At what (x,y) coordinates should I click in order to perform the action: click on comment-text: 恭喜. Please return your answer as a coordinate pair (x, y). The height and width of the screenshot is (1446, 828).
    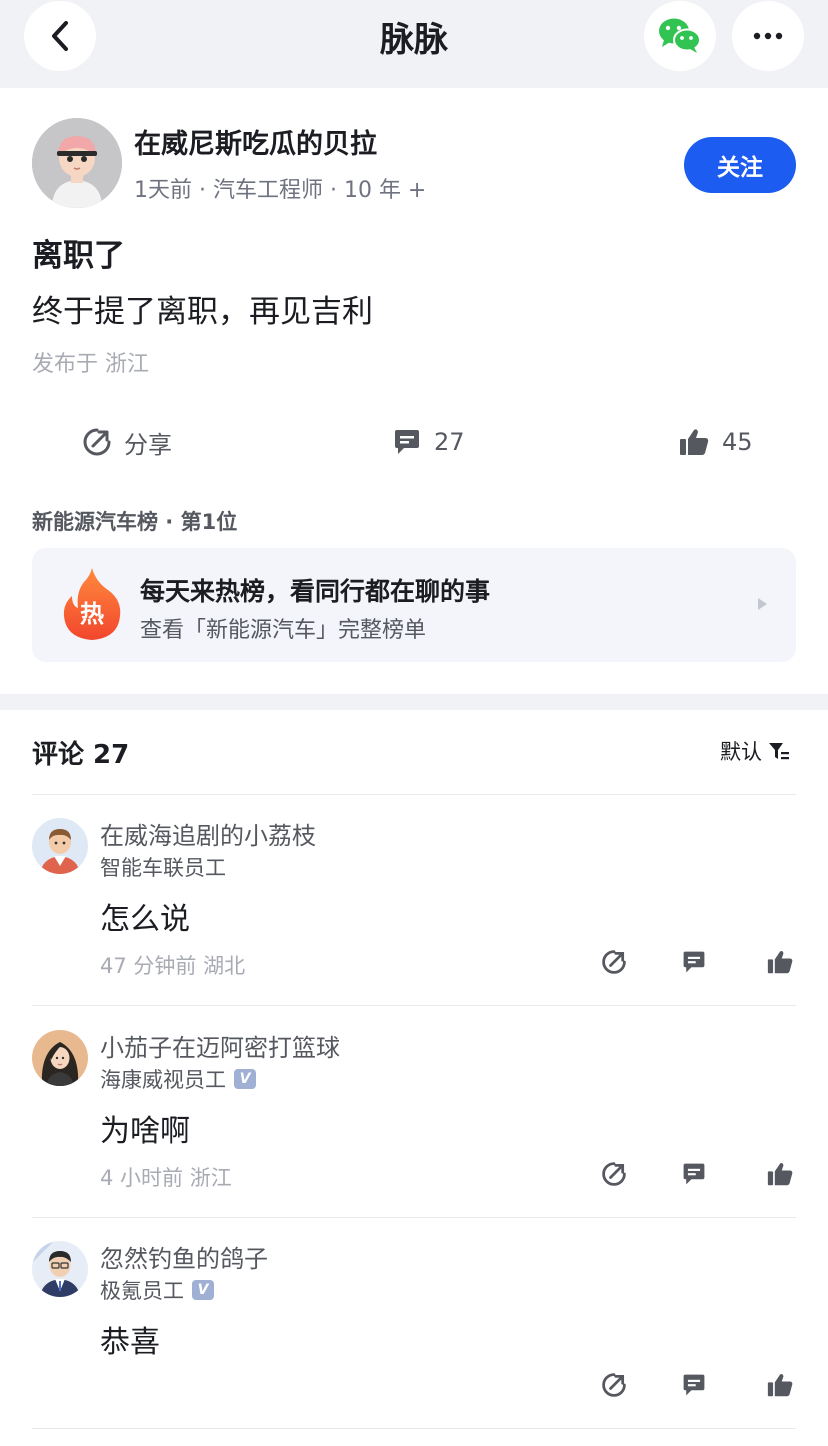
    Looking at the image, I should click on (130, 1342).